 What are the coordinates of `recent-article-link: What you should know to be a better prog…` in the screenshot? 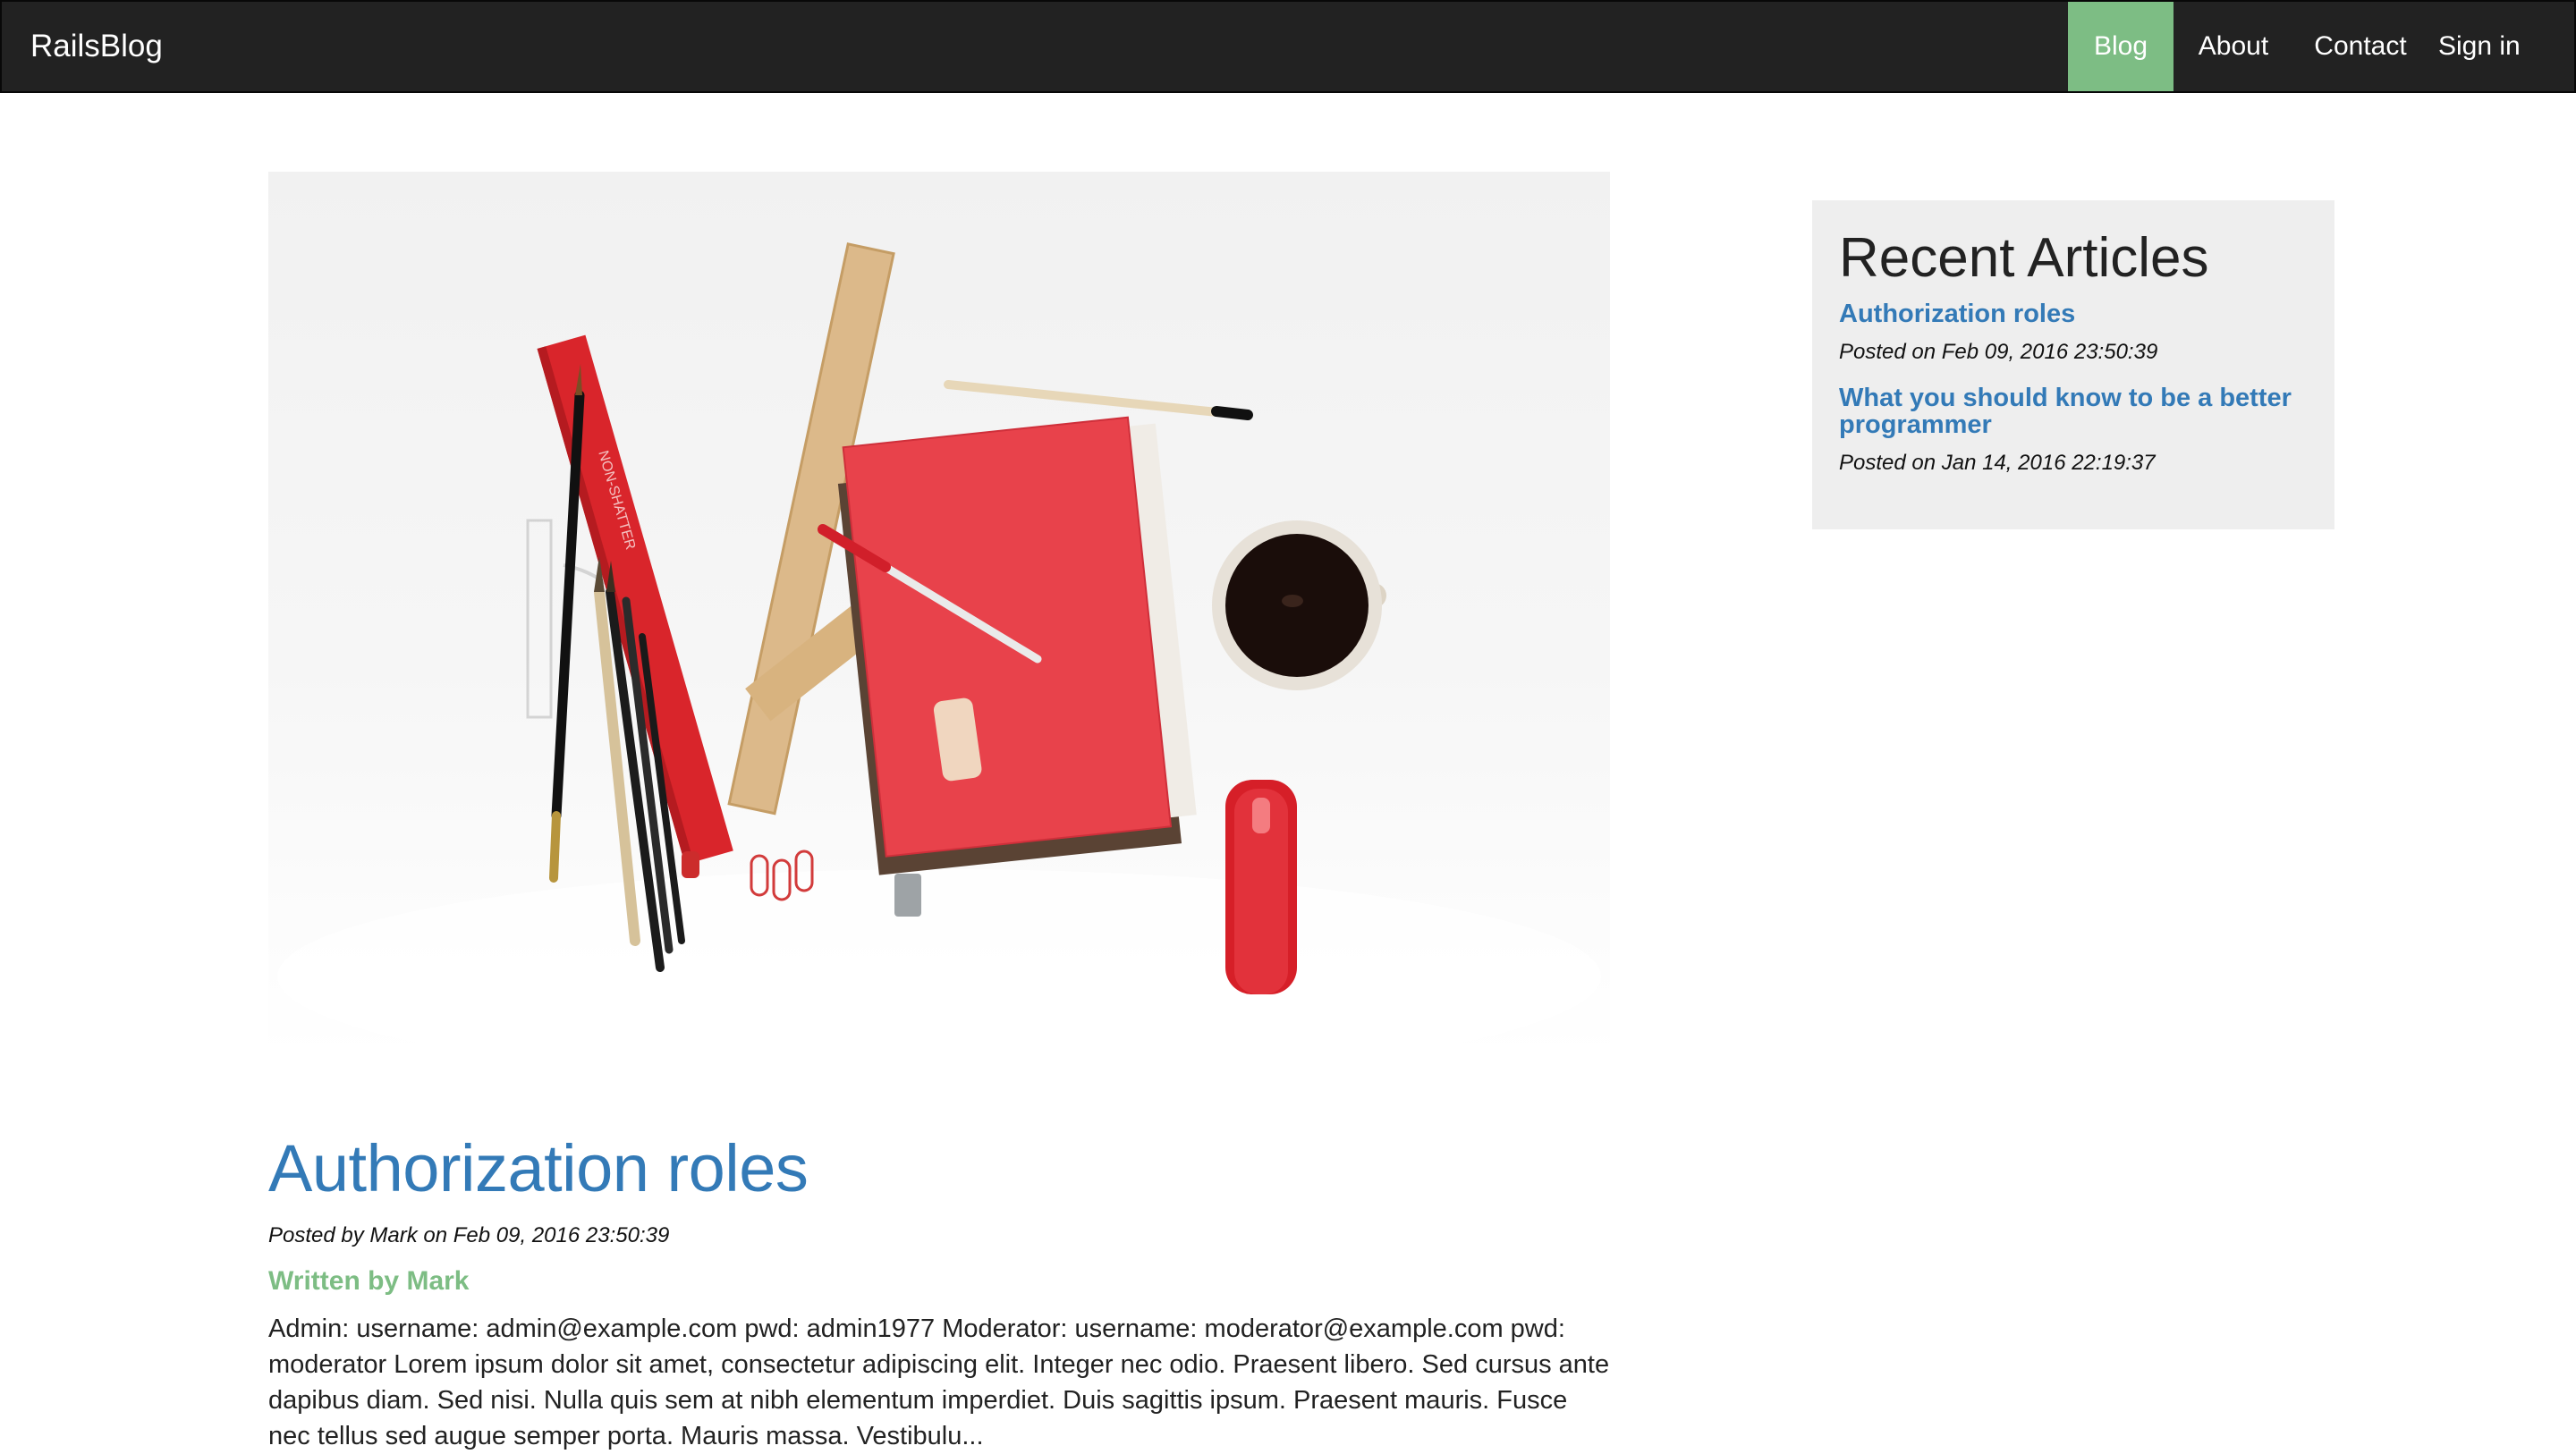 It's located at (2073, 411).